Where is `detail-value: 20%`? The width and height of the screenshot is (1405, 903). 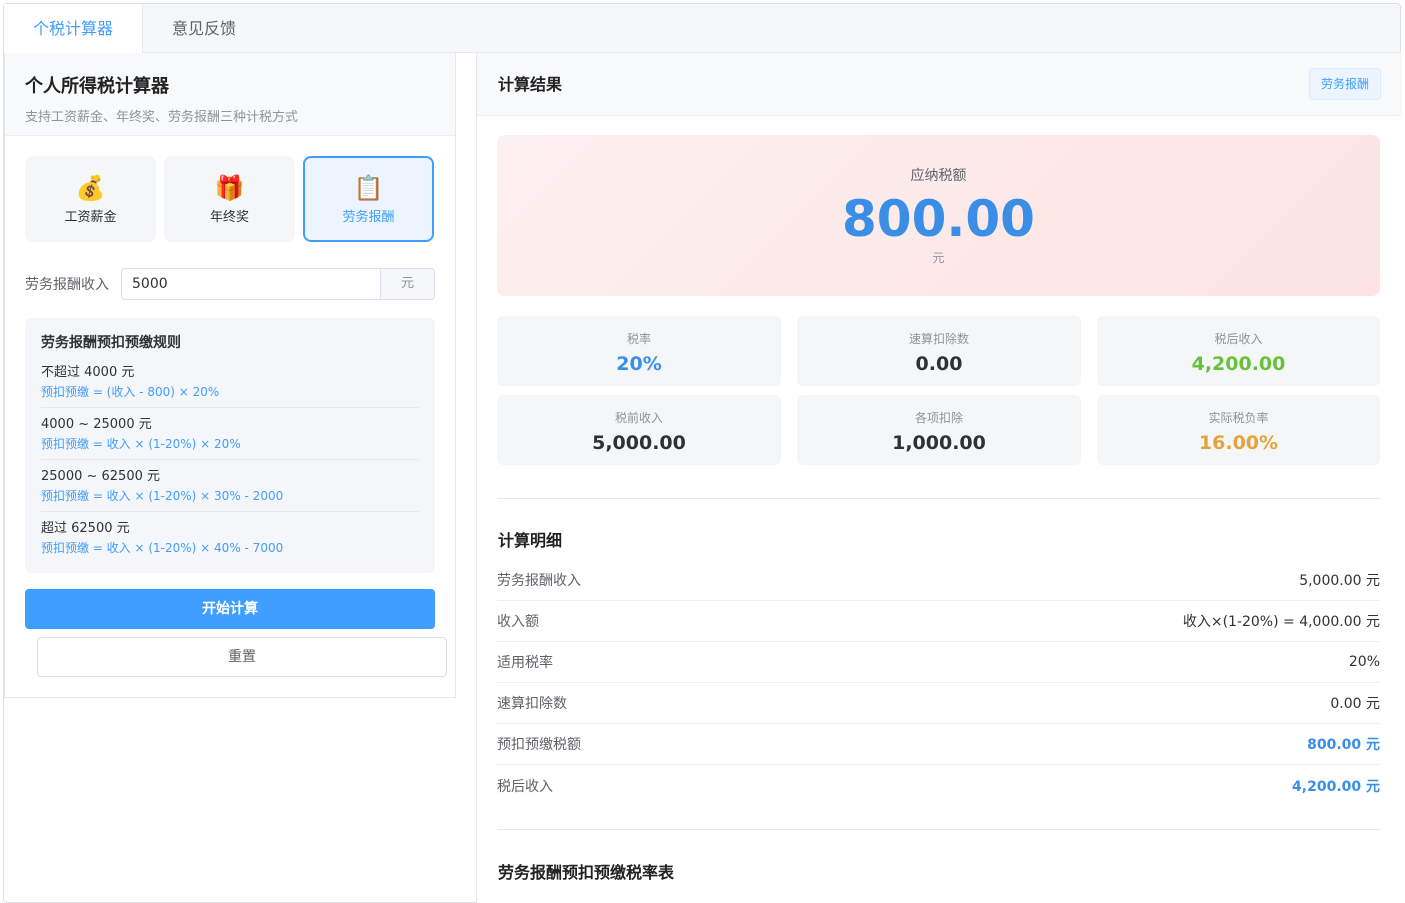 detail-value: 20% is located at coordinates (1364, 662).